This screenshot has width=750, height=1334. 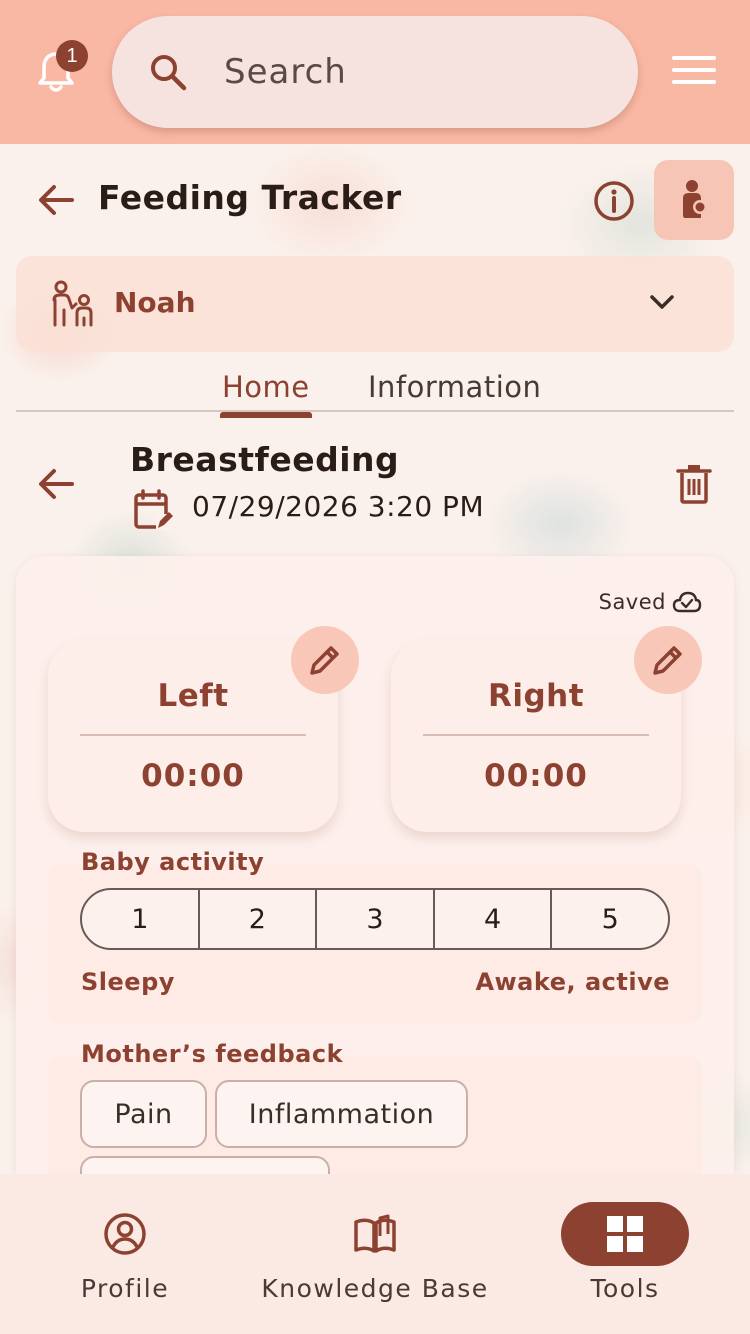 I want to click on search-bar, so click(x=375, y=72).